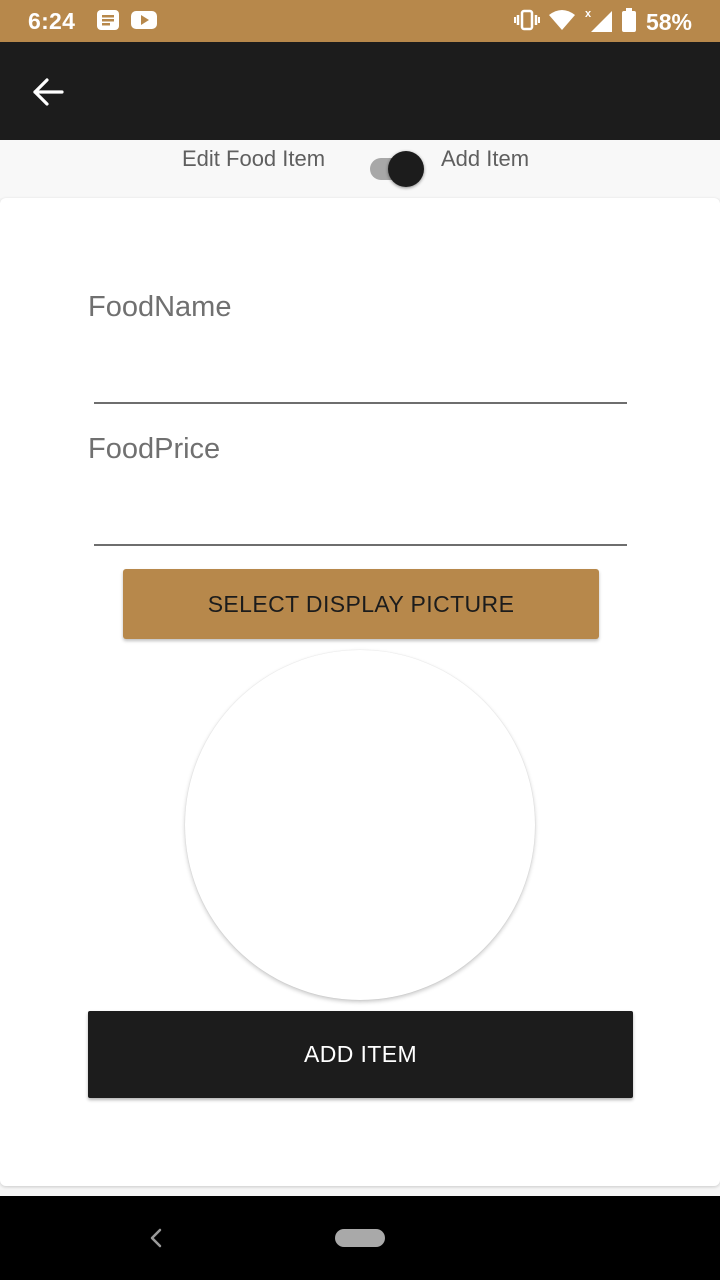 Image resolution: width=720 pixels, height=1280 pixels. What do you see at coordinates (360, 21) in the screenshot?
I see `status-bar: 6:24 x 58%` at bounding box center [360, 21].